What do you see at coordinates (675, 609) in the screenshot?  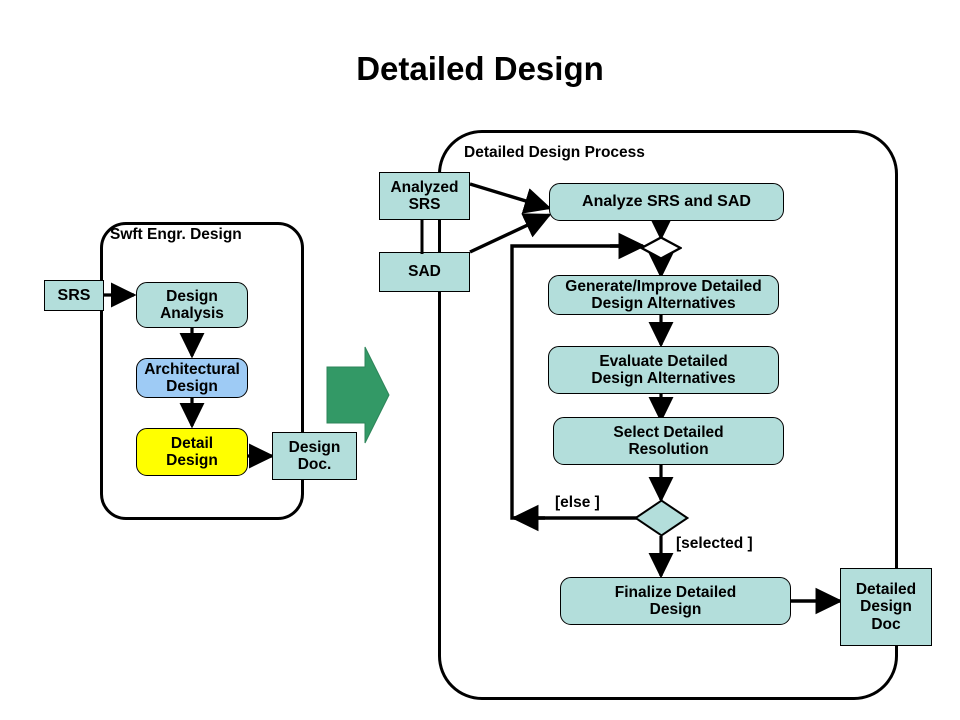 I see `node-finalize-label-line2: Design` at bounding box center [675, 609].